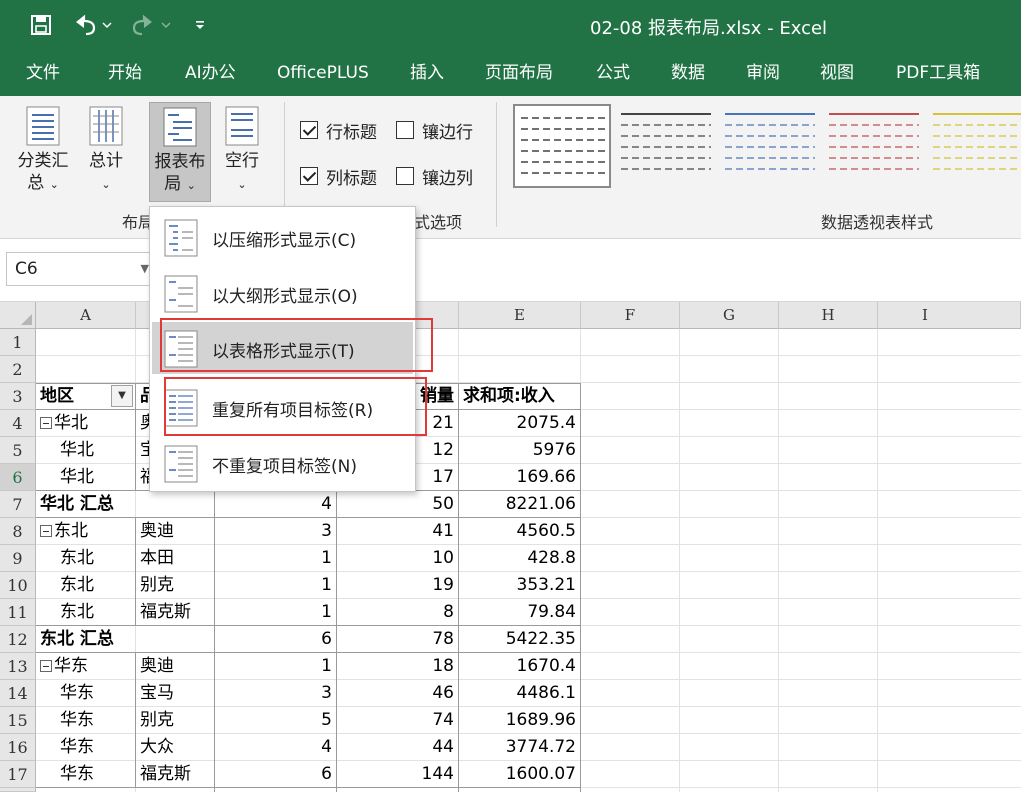 The image size is (1021, 792). I want to click on table-cell: 4560.5, so click(519, 531).